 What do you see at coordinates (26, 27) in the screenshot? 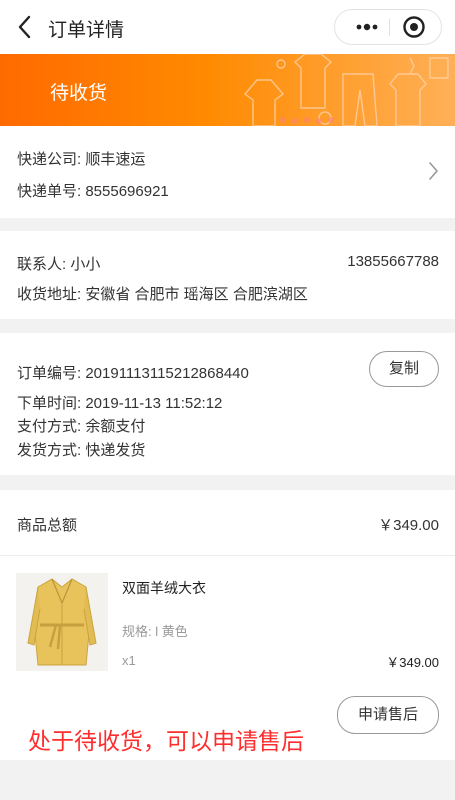
I see `back-arrow-icon` at bounding box center [26, 27].